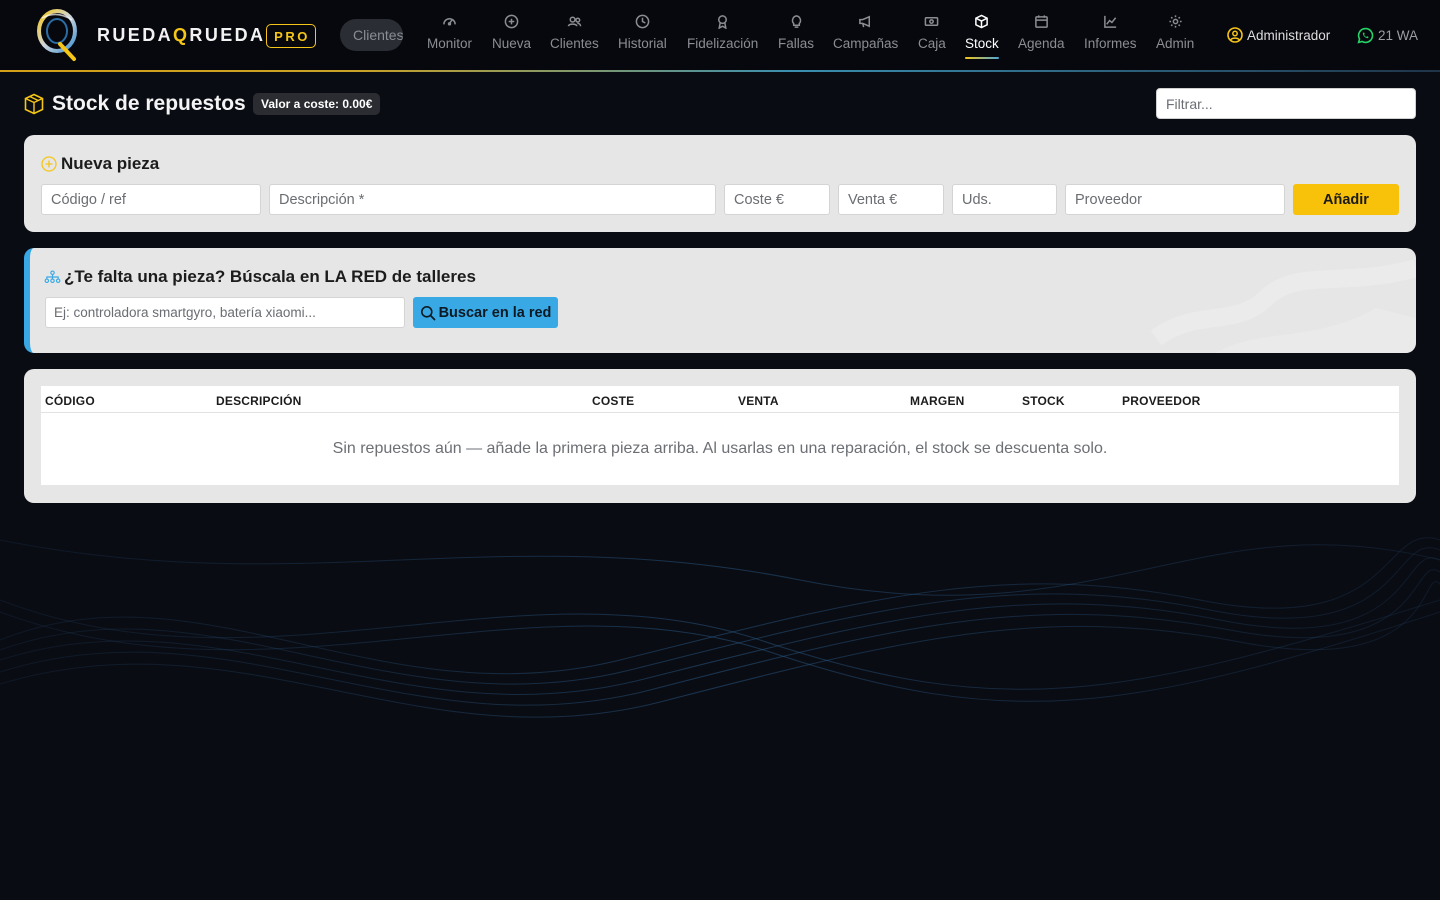  What do you see at coordinates (866, 43) in the screenshot?
I see `nav-item-label: Campañas` at bounding box center [866, 43].